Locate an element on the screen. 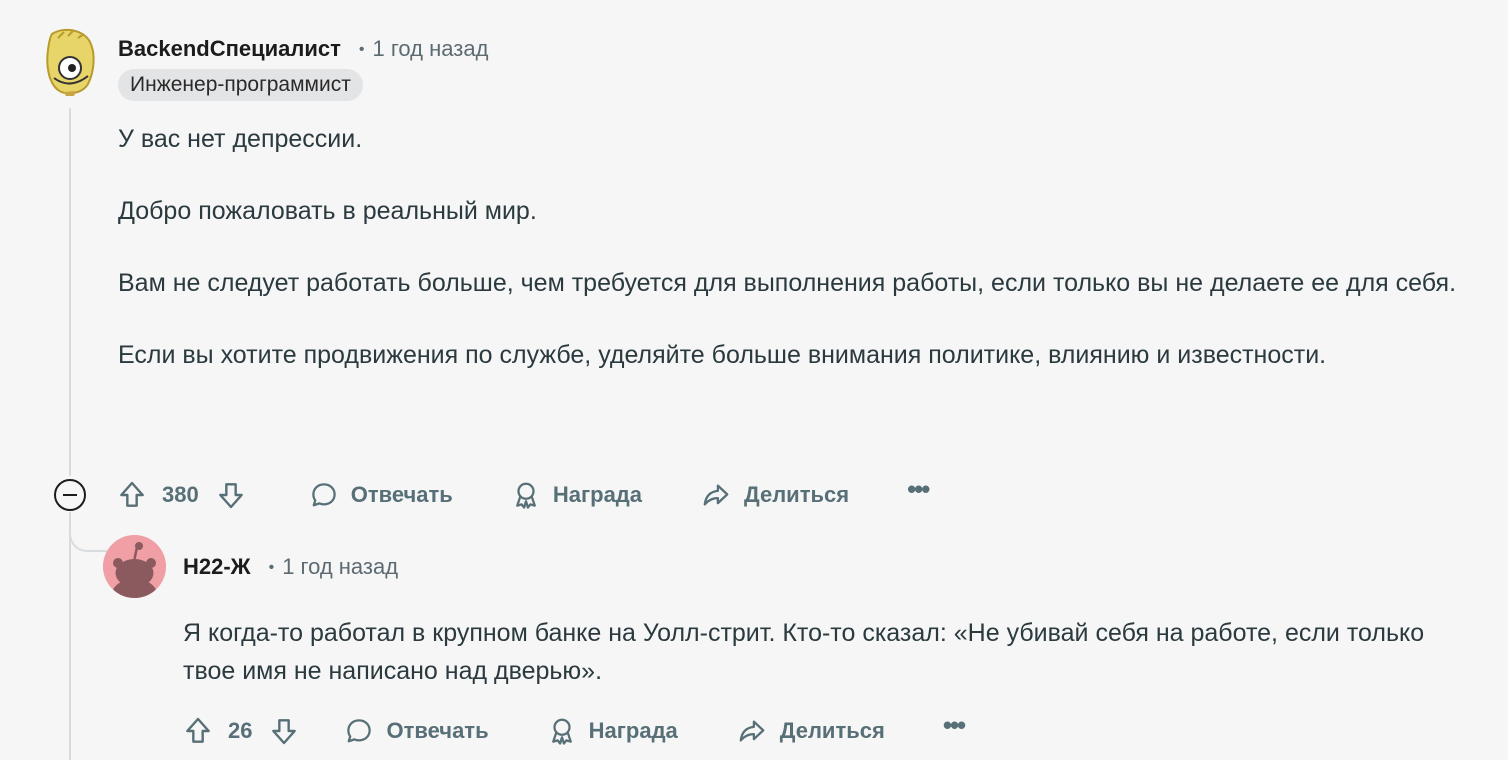  reply-branch-line is located at coordinates (88, 532).